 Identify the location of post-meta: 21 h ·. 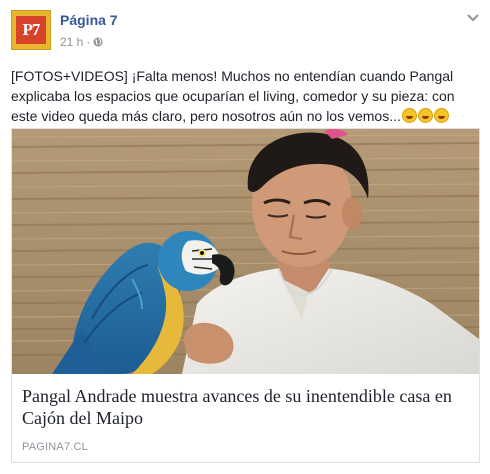
(81, 41).